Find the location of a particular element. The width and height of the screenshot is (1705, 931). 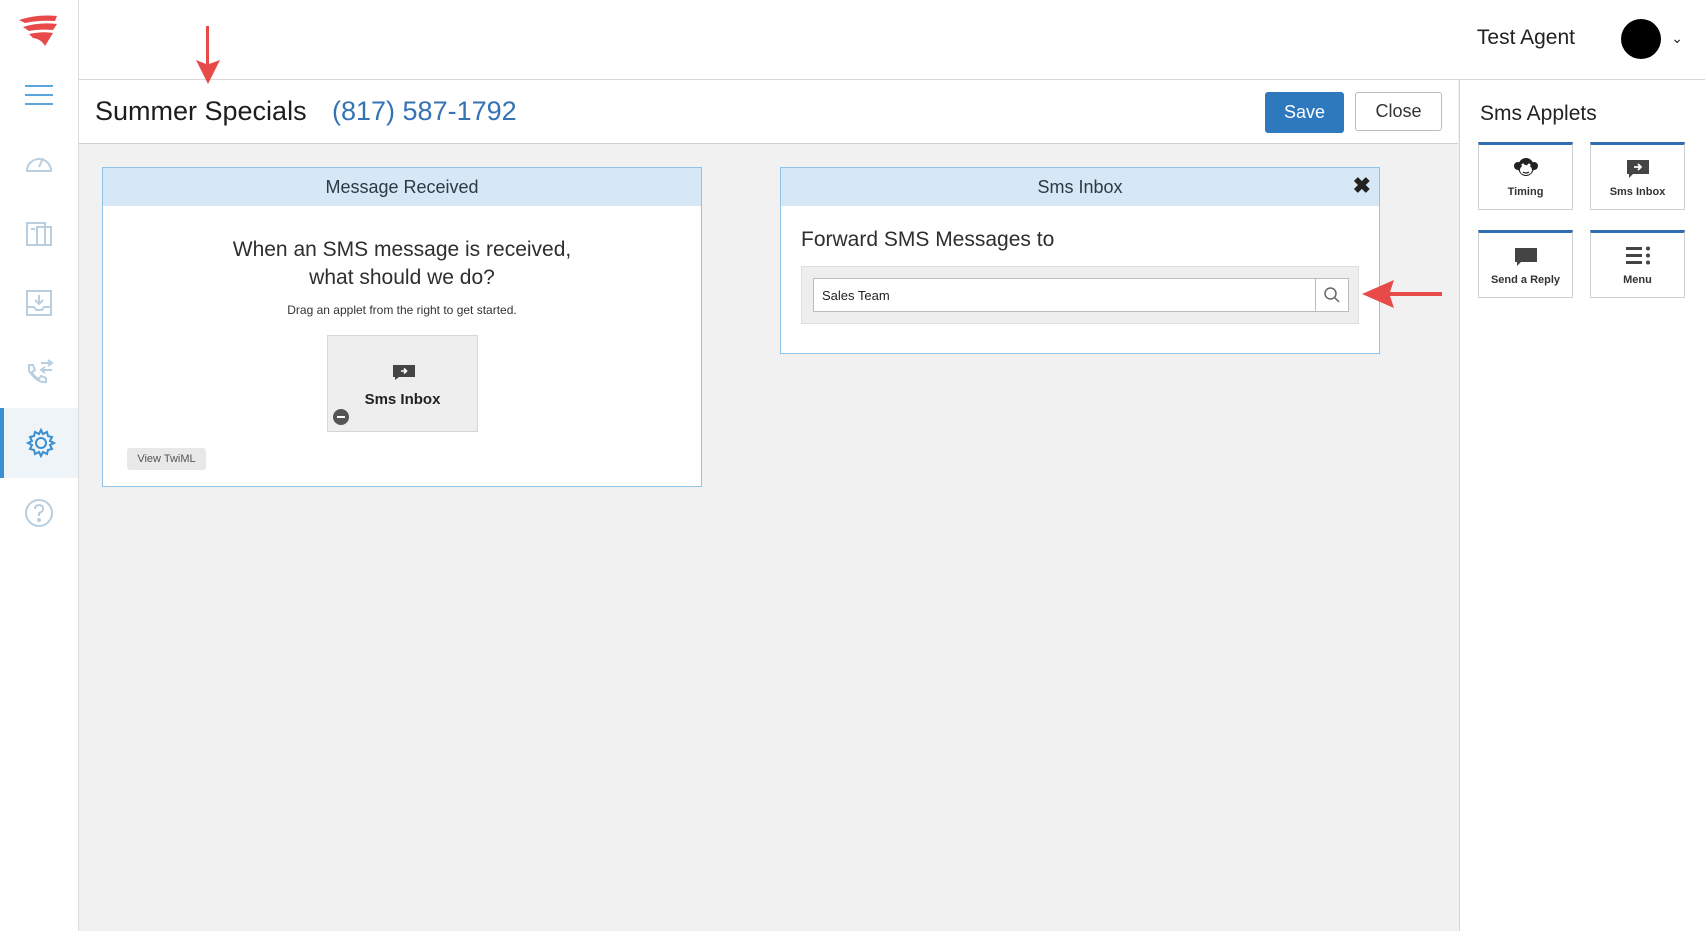

card-header-title: Sms Inbox is located at coordinates (1080, 187).